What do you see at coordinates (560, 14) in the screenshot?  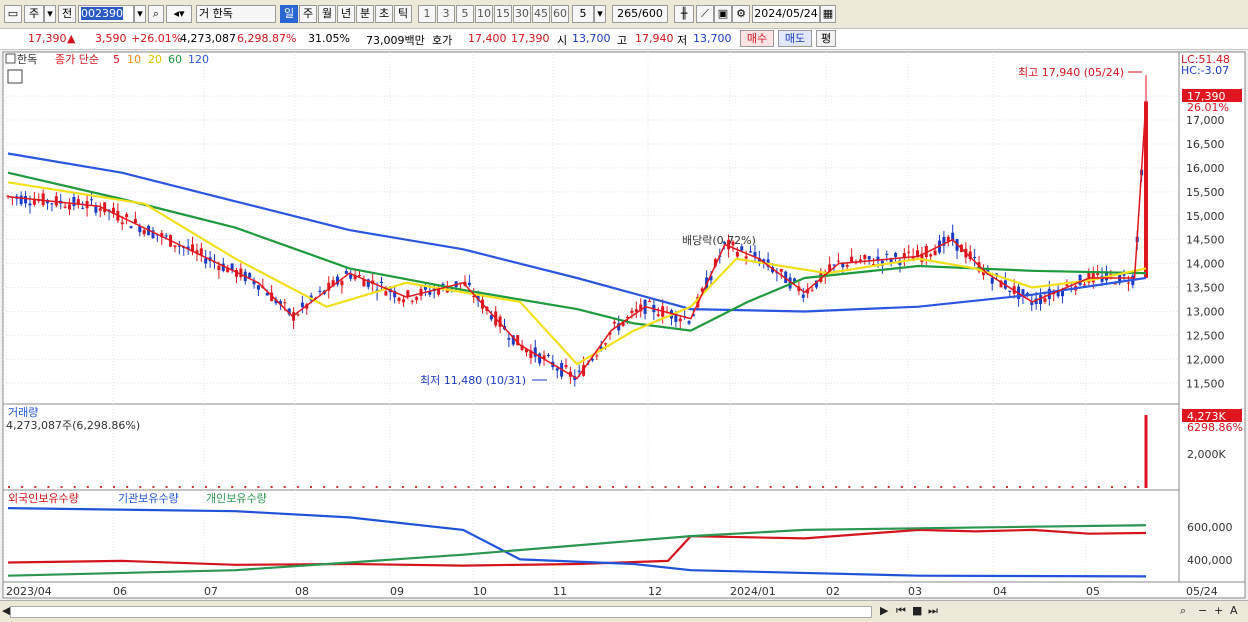 I see `interval-7: 60` at bounding box center [560, 14].